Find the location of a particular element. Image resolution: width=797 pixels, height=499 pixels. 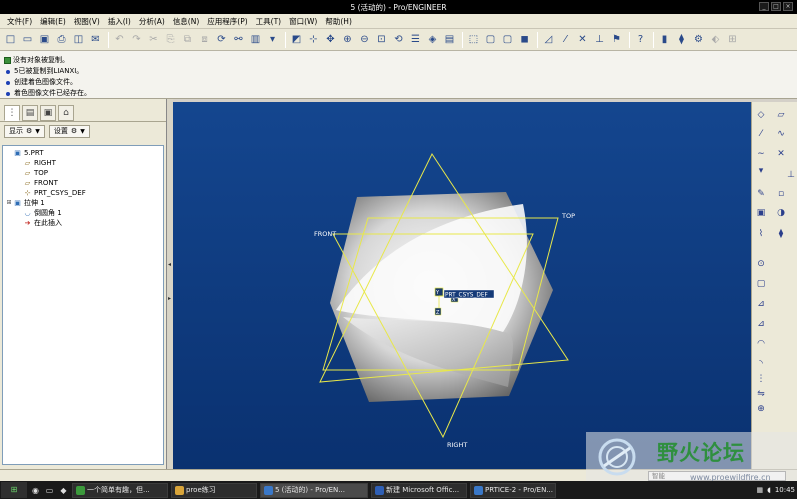

menu-item-2: 视图(V) is located at coordinates (87, 21).